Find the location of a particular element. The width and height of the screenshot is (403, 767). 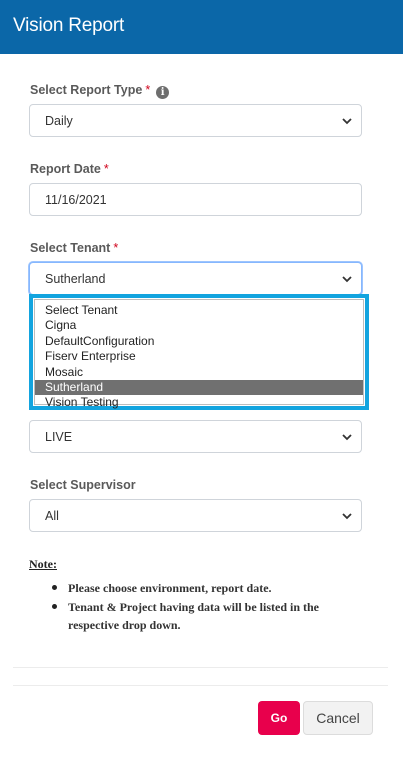

tenant-label-text: Select Tenant is located at coordinates (70, 248).